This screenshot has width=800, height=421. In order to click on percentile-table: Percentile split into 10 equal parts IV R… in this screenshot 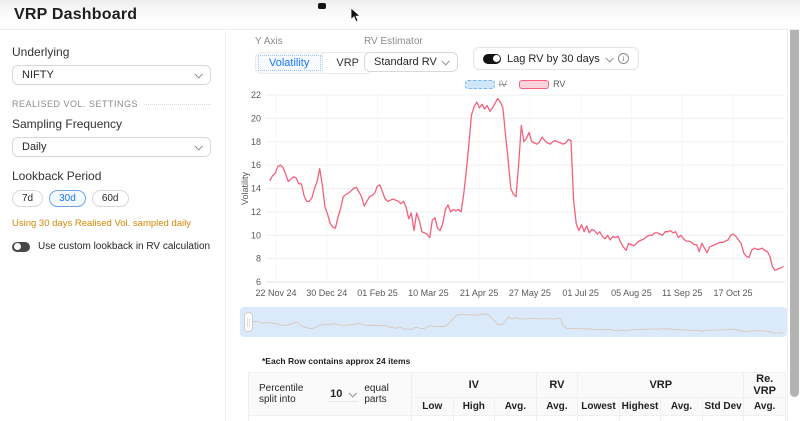, I will do `click(517, 396)`.